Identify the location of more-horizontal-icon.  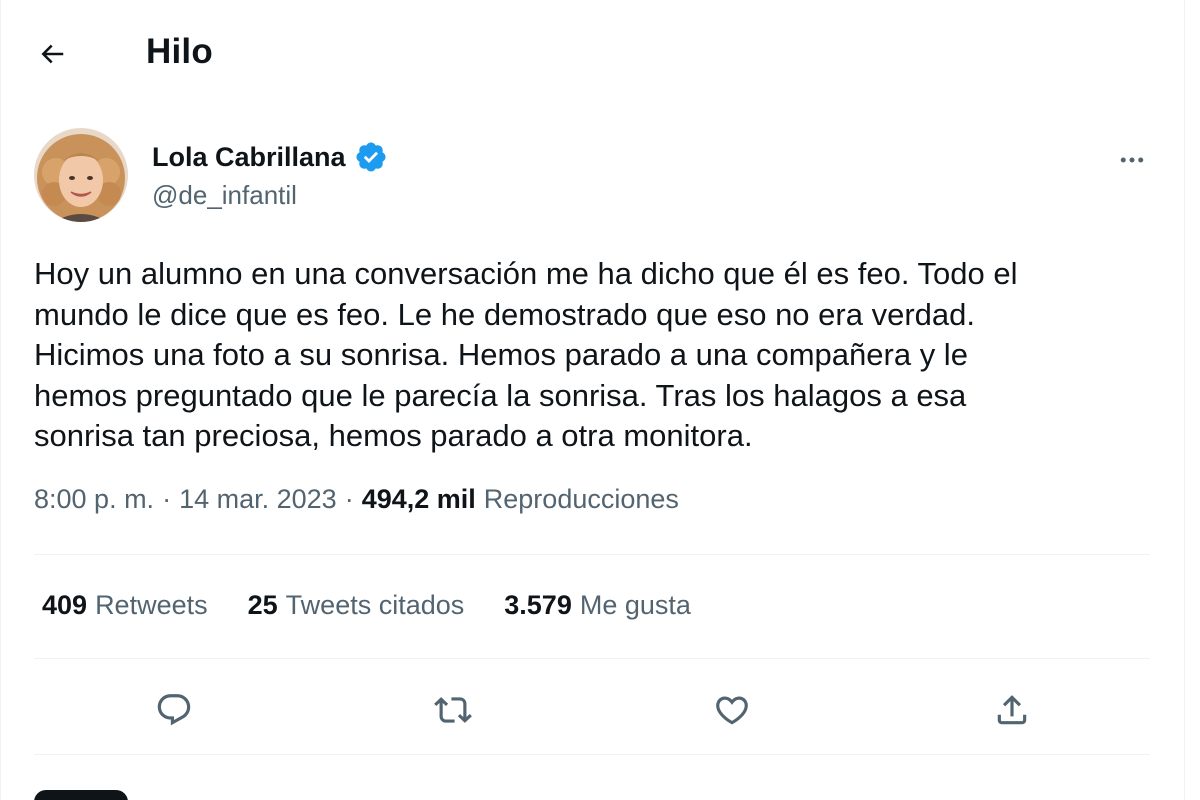
(1132, 160).